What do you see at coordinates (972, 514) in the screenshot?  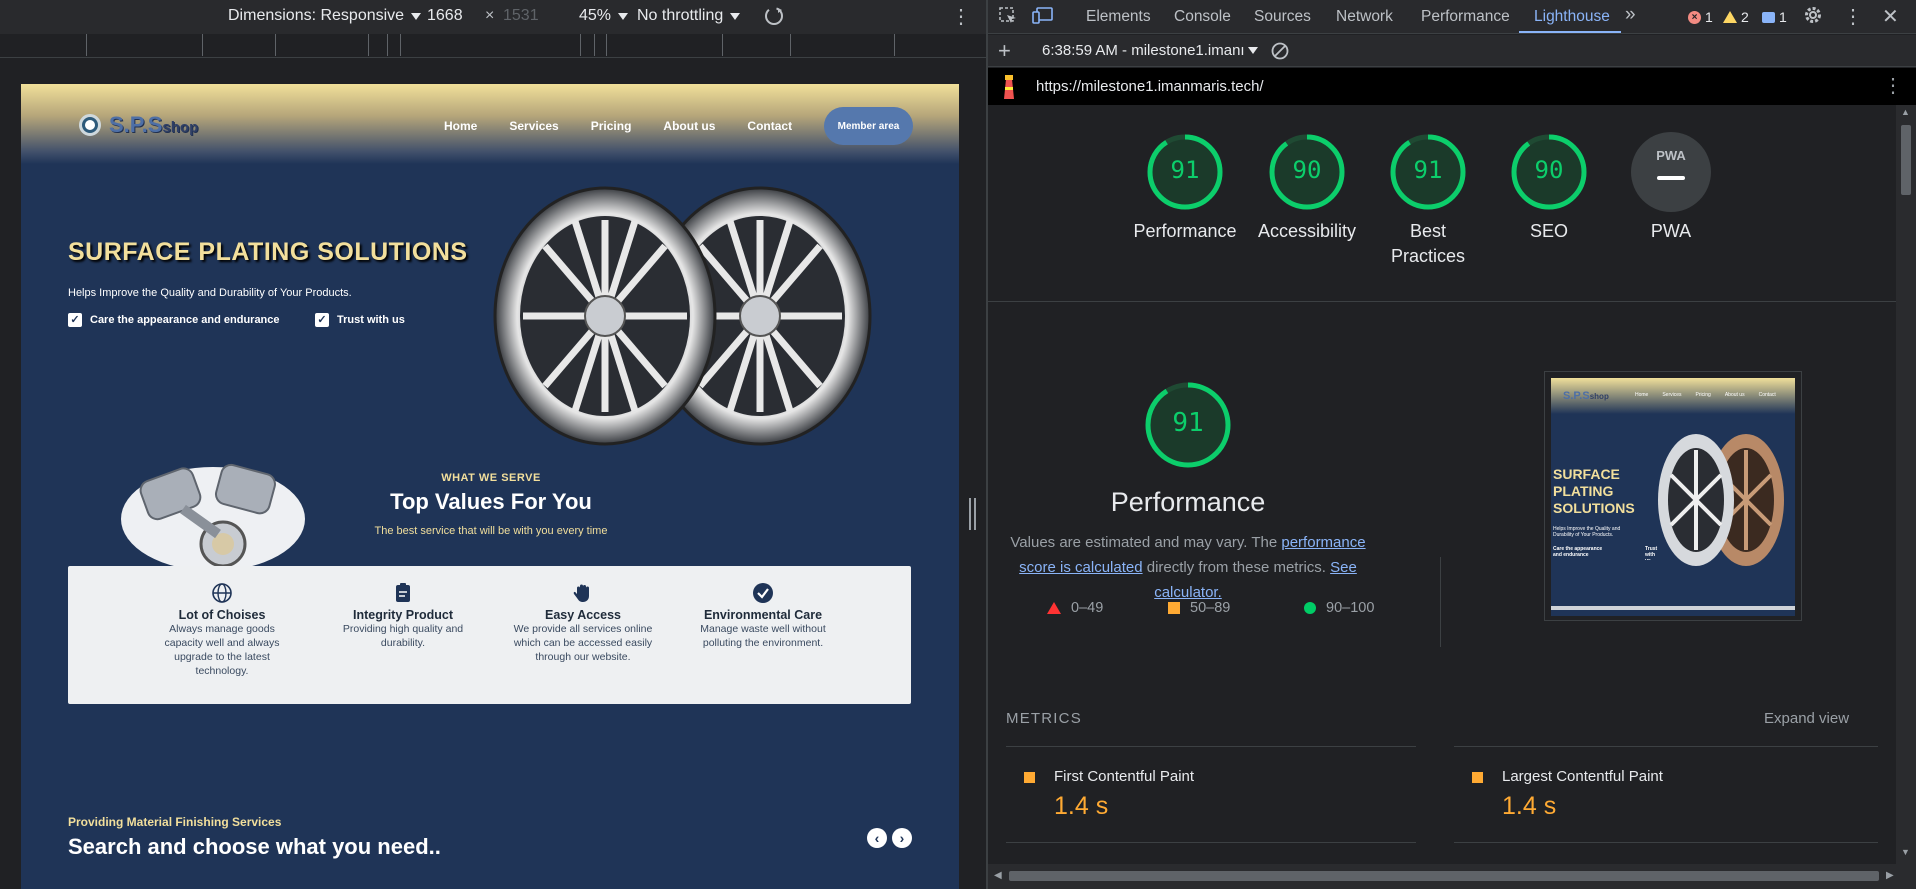 I see `resize-handle` at bounding box center [972, 514].